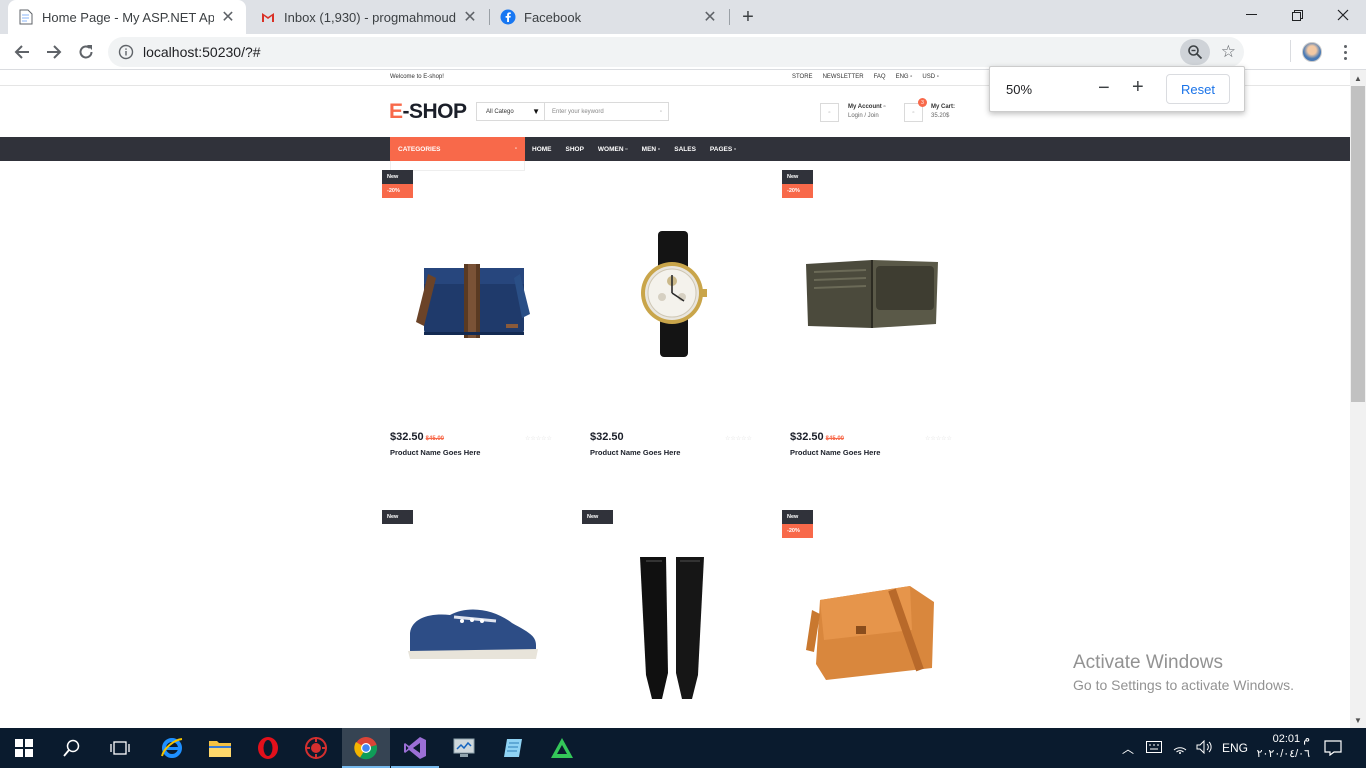  I want to click on green-app-icon, so click(562, 748).